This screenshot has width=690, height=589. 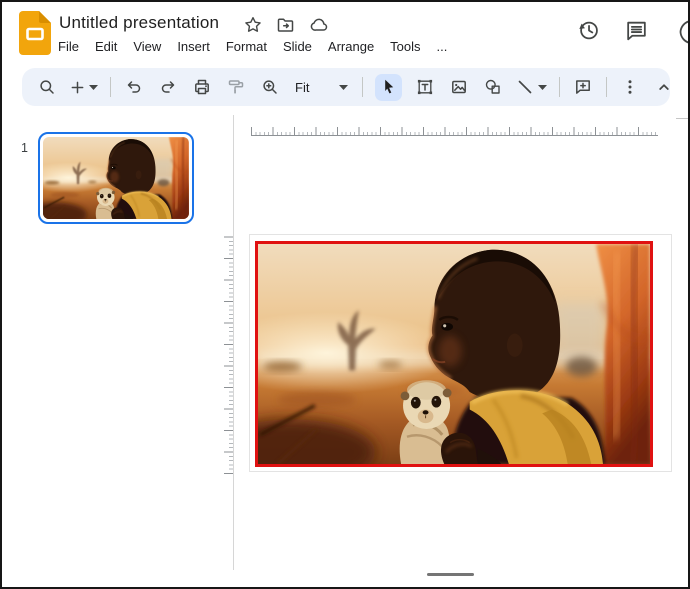 I want to click on select-cursor-icon, so click(x=389, y=87).